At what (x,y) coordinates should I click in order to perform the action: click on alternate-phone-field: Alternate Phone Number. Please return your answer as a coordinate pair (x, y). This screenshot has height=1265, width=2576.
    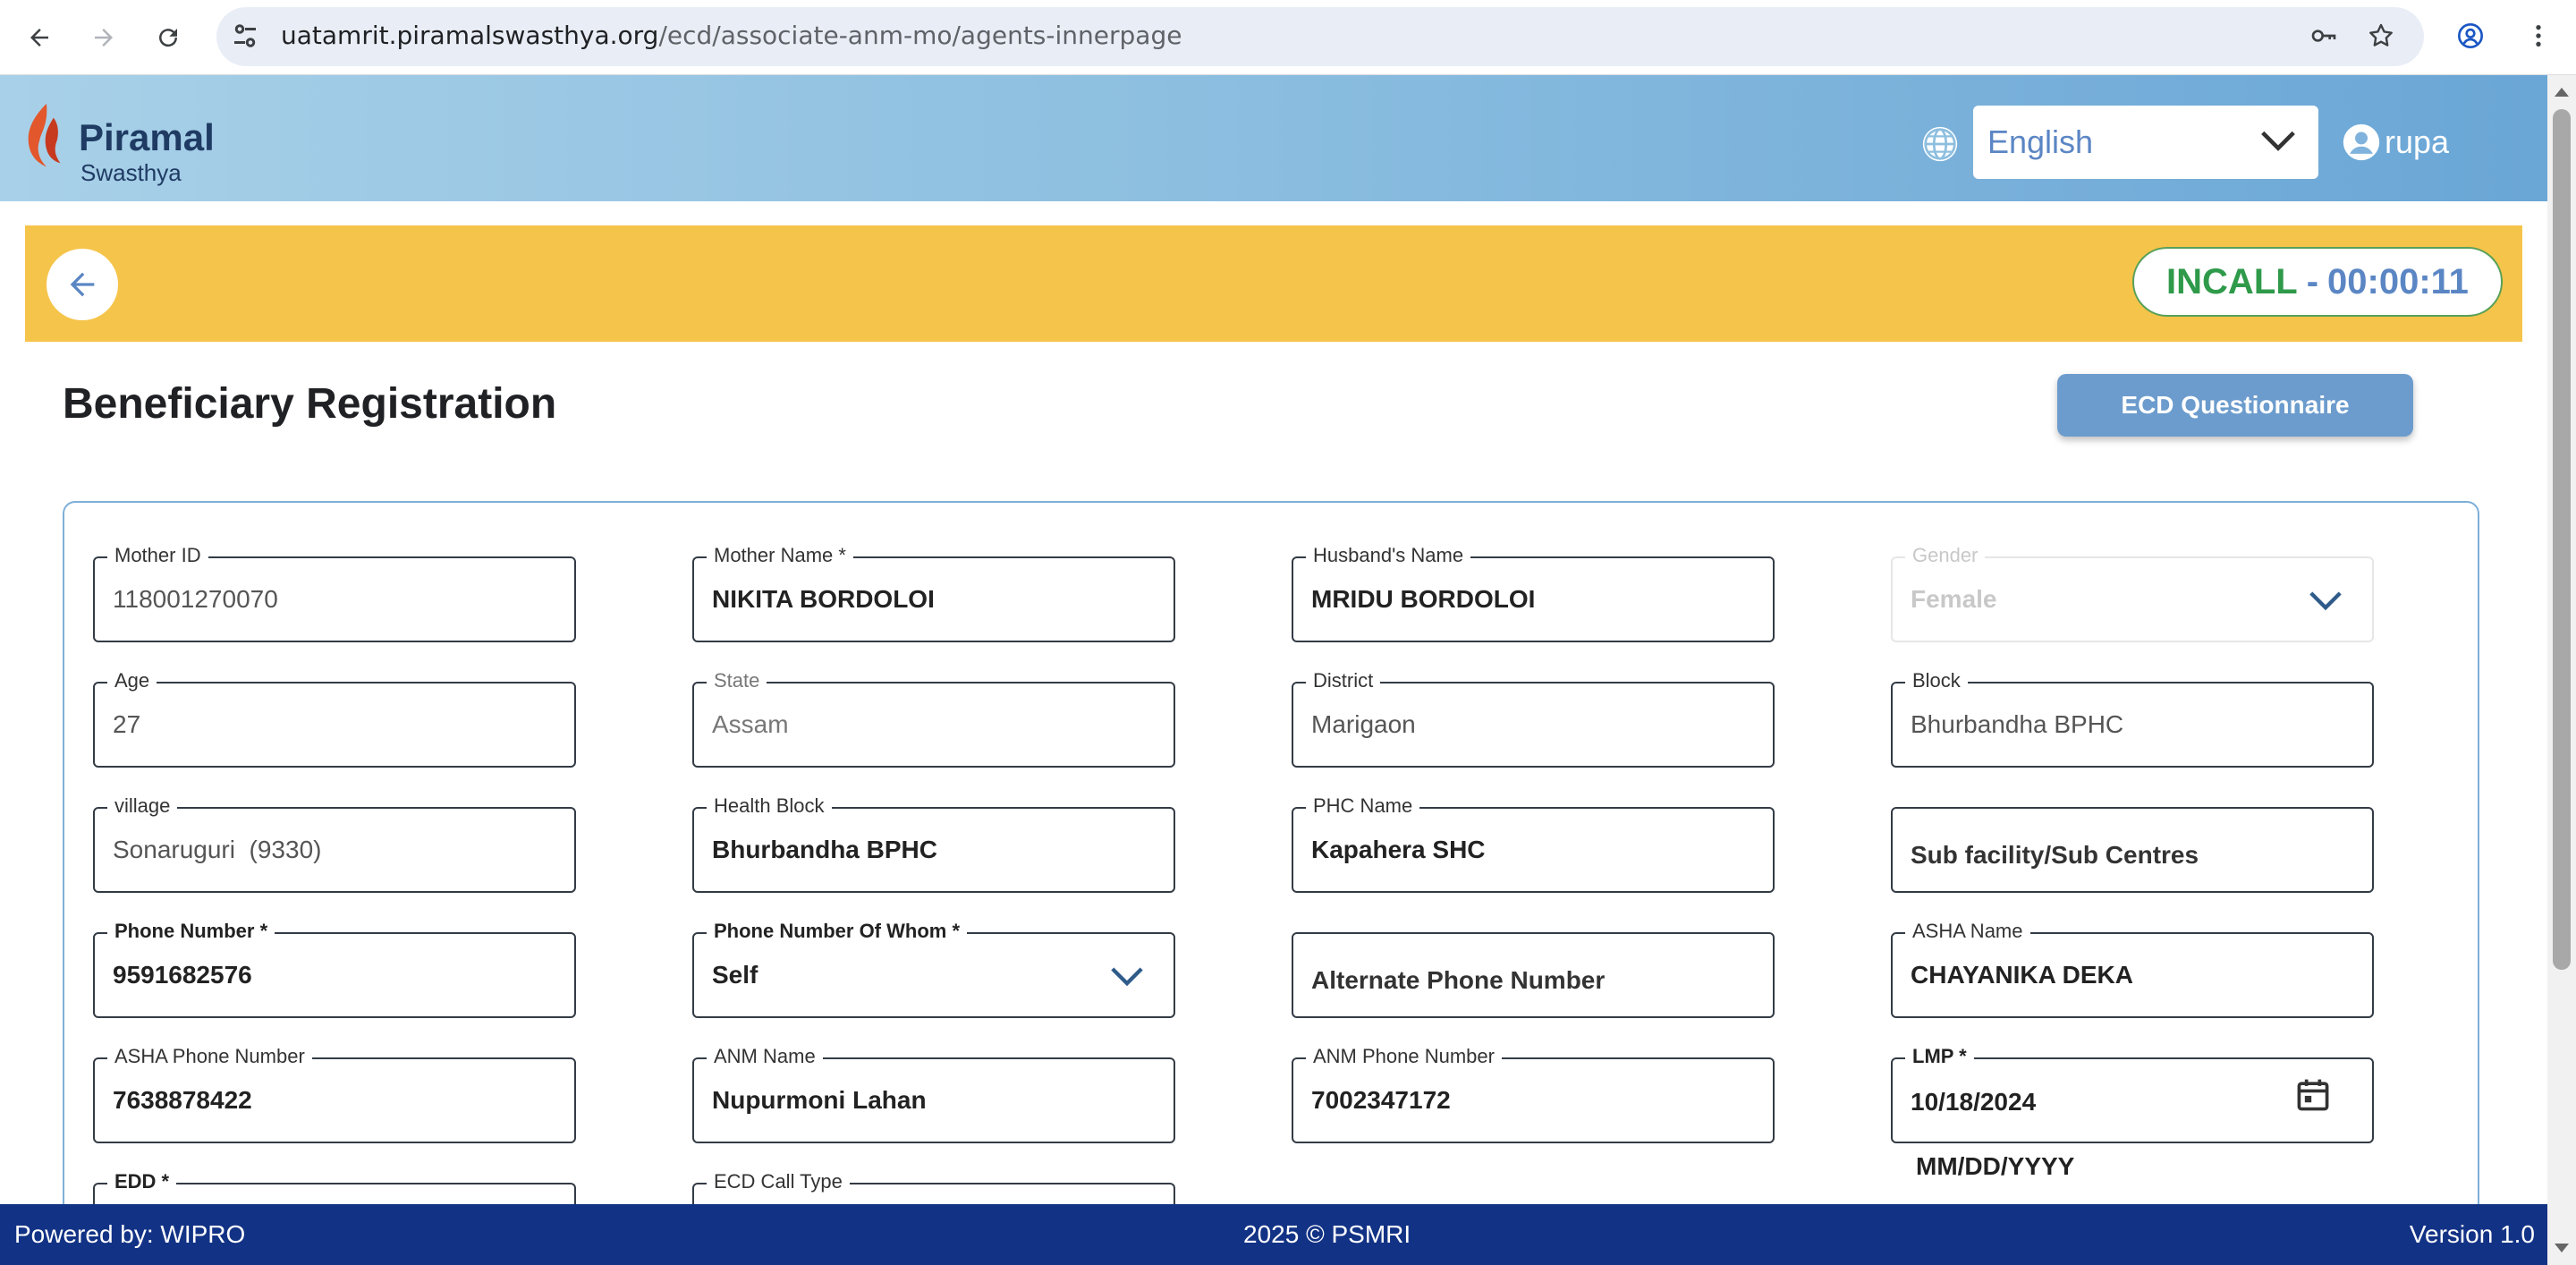
    Looking at the image, I should click on (1533, 975).